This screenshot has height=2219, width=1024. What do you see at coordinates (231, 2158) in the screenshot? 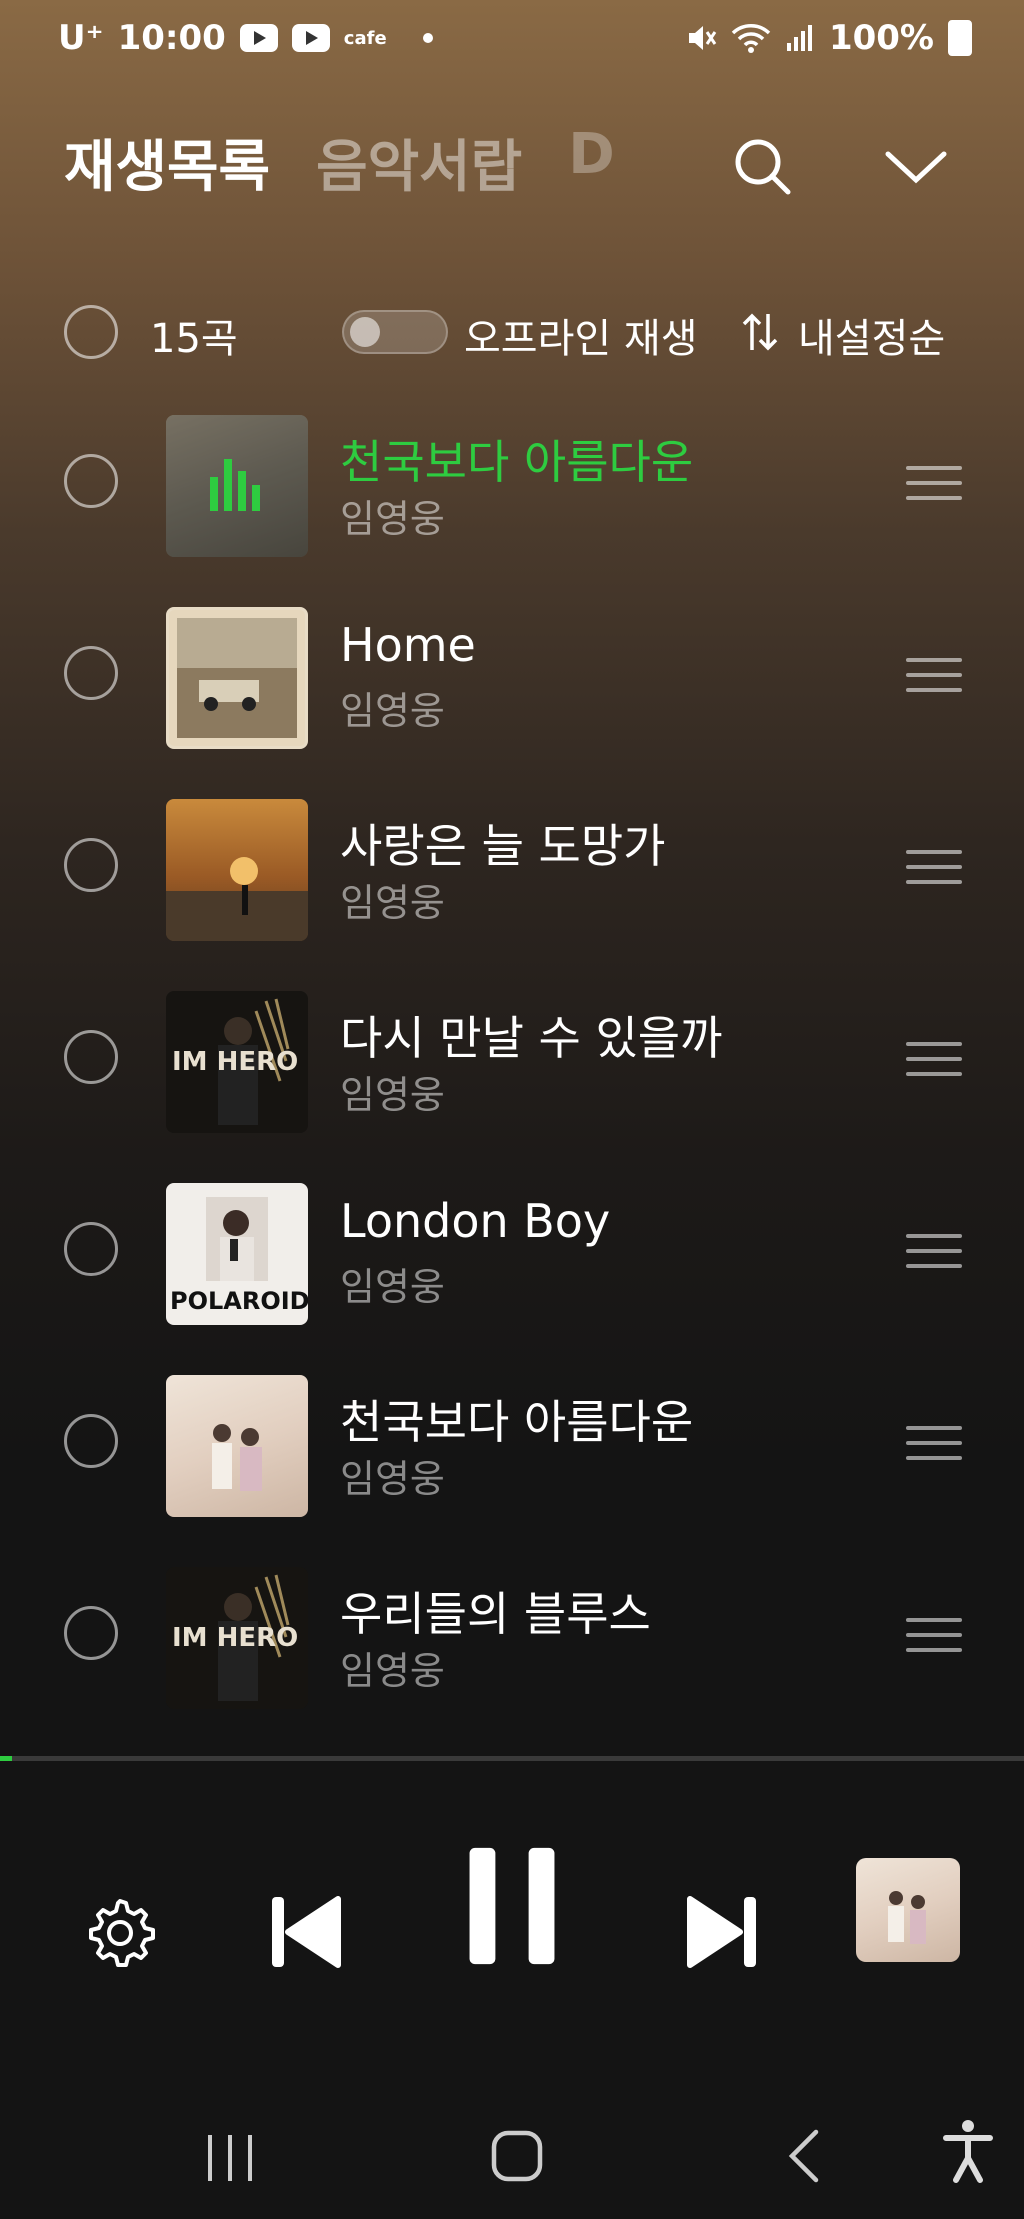
I see `recent-apps-icon` at bounding box center [231, 2158].